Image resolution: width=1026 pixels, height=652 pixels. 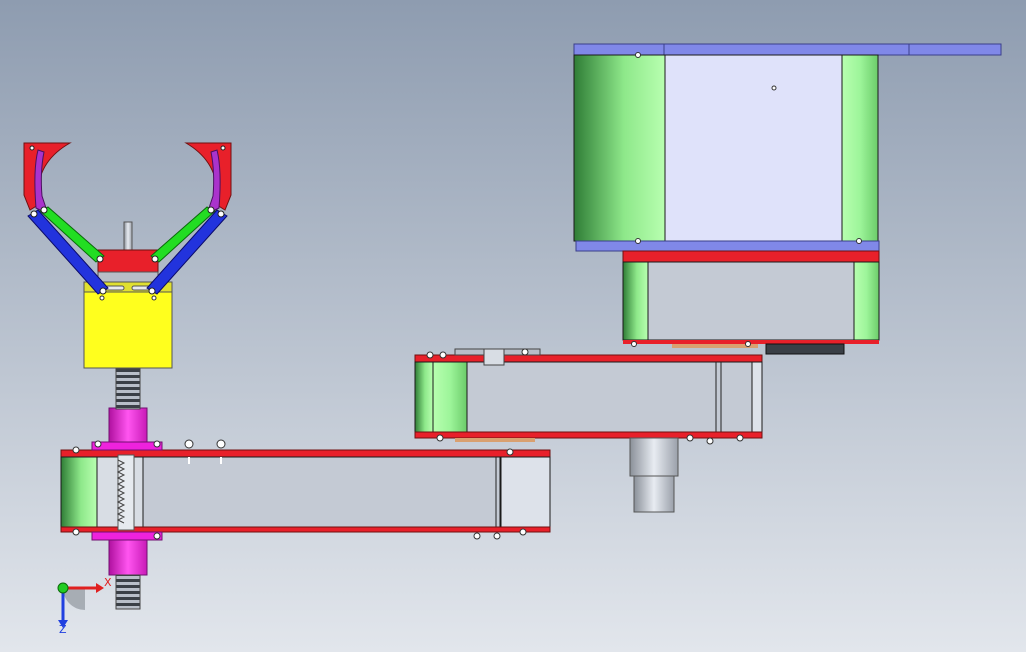 What do you see at coordinates (866, 301) in the screenshot?
I see `gearbox-right-green` at bounding box center [866, 301].